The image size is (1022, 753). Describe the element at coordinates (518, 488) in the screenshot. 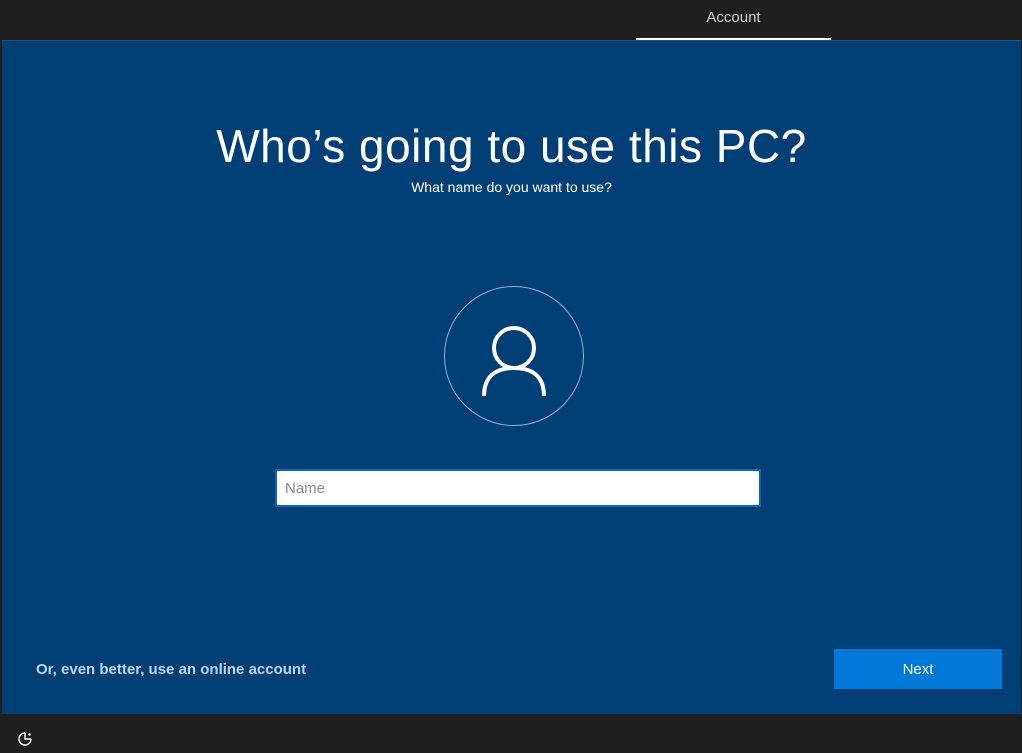

I see `name-input` at that location.